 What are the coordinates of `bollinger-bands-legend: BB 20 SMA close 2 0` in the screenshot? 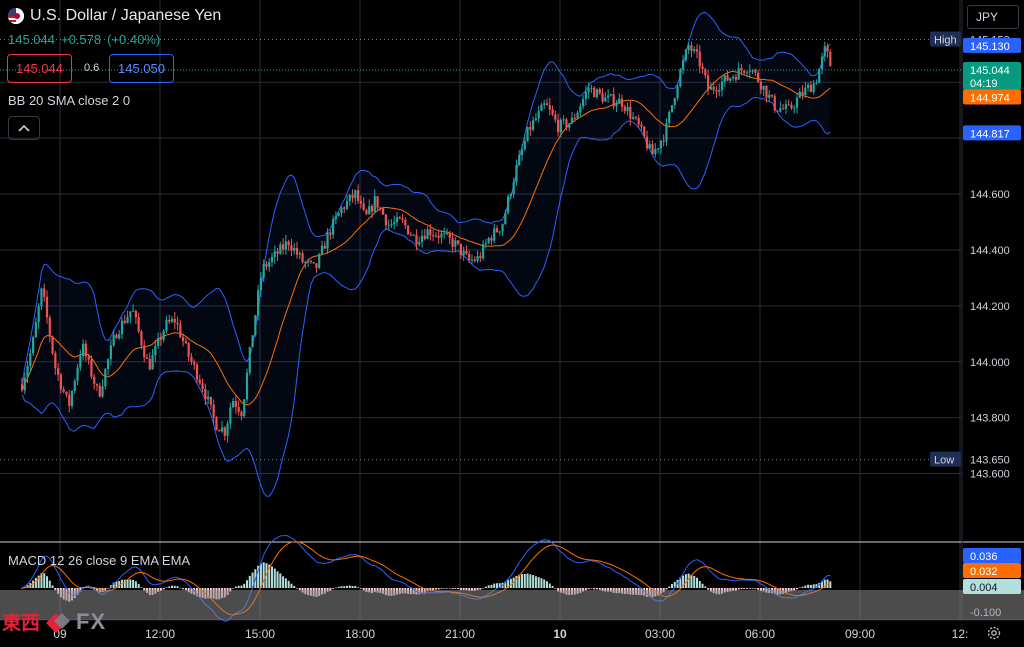 It's located at (69, 100).